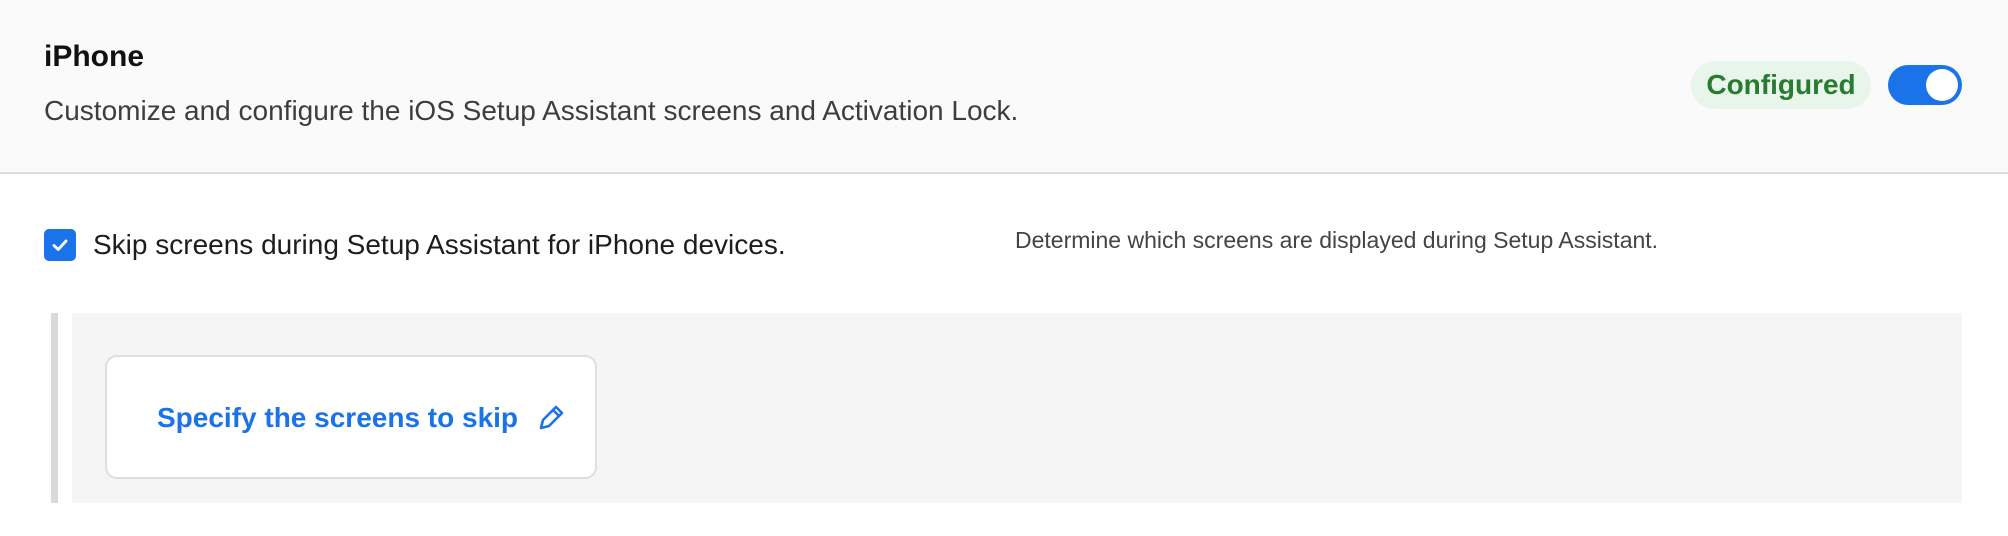 The height and width of the screenshot is (536, 2008). What do you see at coordinates (1942, 85) in the screenshot?
I see `toggle-knob` at bounding box center [1942, 85].